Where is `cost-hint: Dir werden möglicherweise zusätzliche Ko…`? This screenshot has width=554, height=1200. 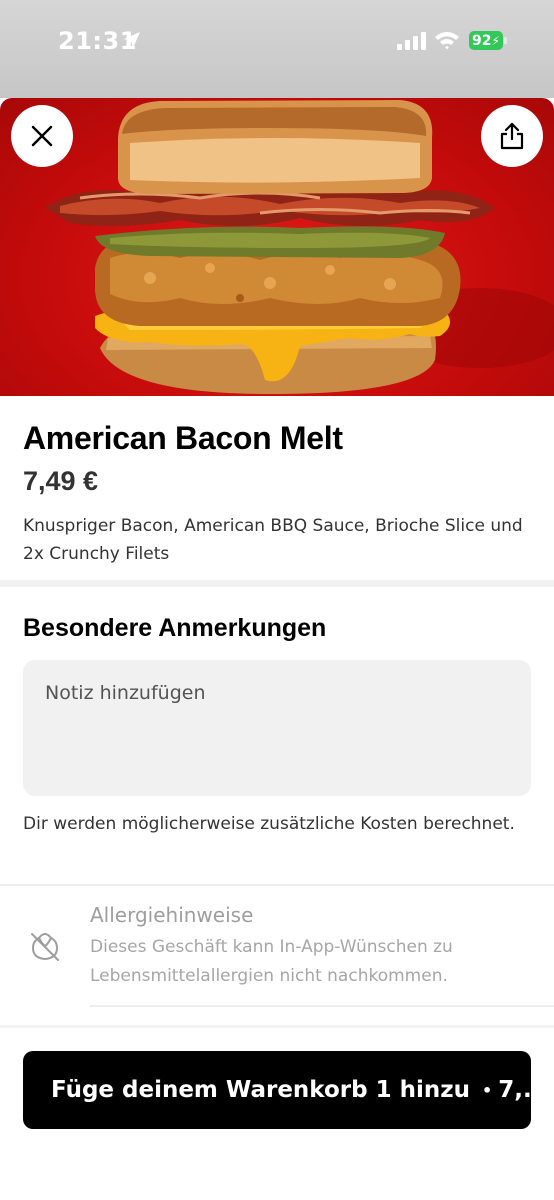 cost-hint: Dir werden möglicherweise zusätzliche Ko… is located at coordinates (269, 824).